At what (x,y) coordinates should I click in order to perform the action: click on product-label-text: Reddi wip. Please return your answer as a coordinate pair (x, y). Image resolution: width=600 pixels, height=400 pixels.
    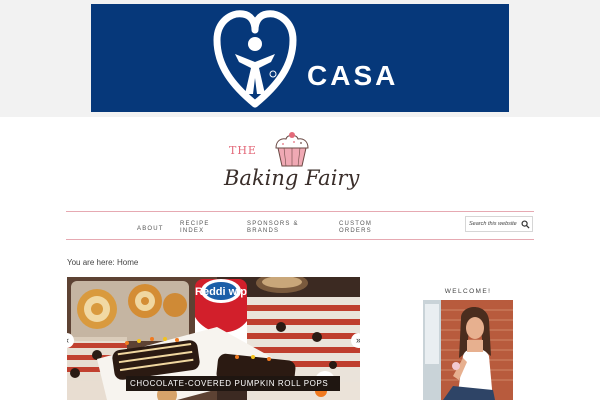
    Looking at the image, I should click on (221, 292).